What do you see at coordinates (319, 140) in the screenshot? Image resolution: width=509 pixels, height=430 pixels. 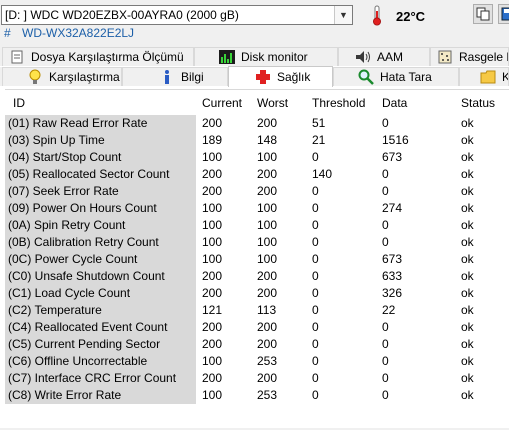 I see `cell-threshold: 21` at bounding box center [319, 140].